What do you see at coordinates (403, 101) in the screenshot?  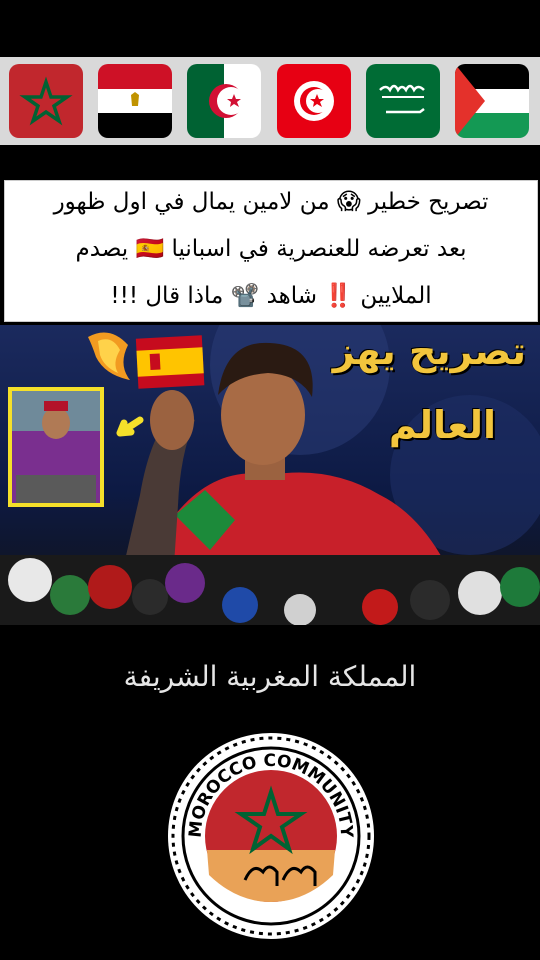 I see `saudi-arabia-flag-icon` at bounding box center [403, 101].